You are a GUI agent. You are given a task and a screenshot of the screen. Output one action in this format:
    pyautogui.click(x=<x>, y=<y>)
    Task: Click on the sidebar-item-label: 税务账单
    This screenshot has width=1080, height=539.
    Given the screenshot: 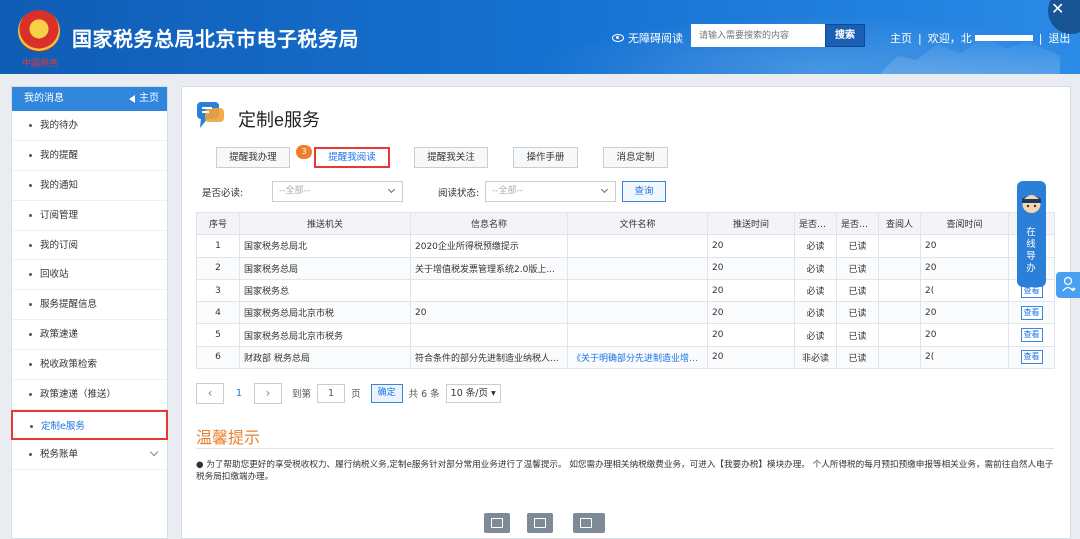 What is the action you would take?
    pyautogui.click(x=59, y=454)
    